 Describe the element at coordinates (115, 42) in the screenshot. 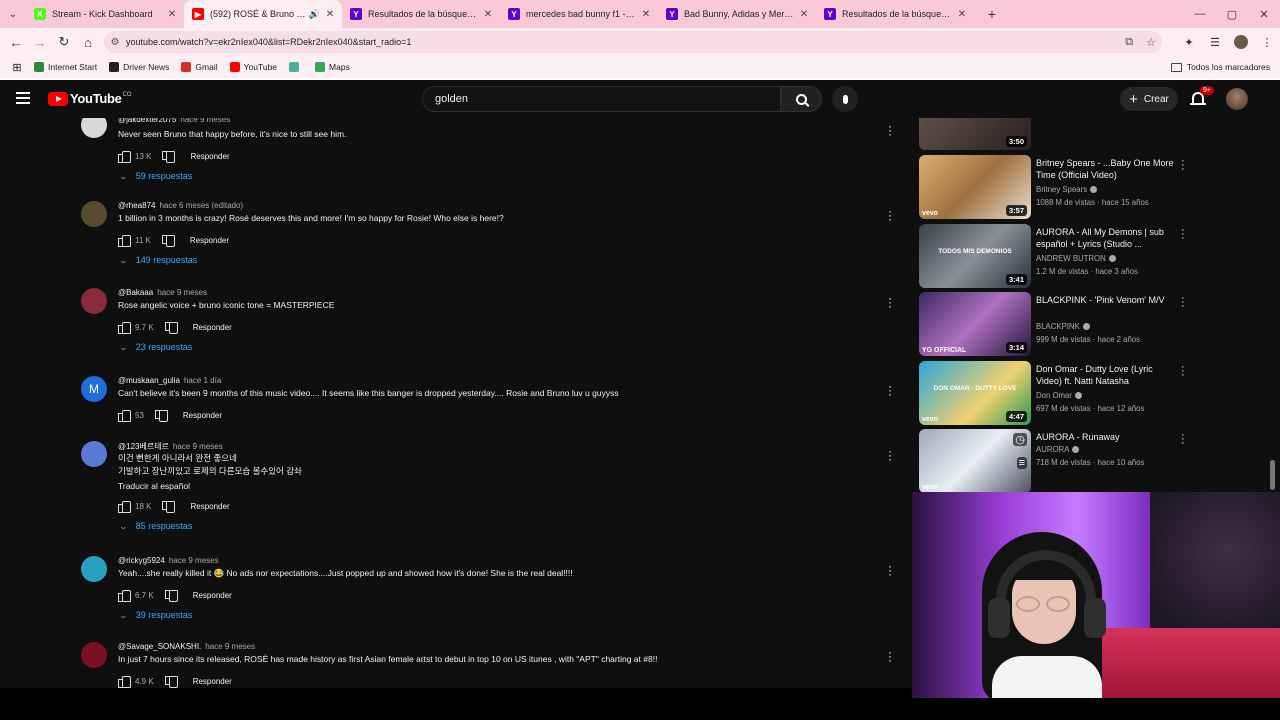

I see `site-info-icon: ⚙` at that location.